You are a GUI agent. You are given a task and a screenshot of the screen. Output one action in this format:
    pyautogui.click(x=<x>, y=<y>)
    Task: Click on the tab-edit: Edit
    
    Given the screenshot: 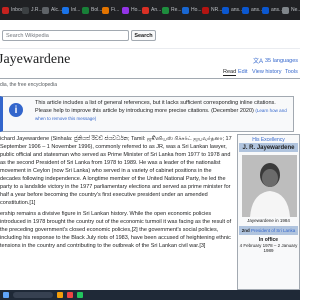 What is the action you would take?
    pyautogui.click(x=242, y=72)
    